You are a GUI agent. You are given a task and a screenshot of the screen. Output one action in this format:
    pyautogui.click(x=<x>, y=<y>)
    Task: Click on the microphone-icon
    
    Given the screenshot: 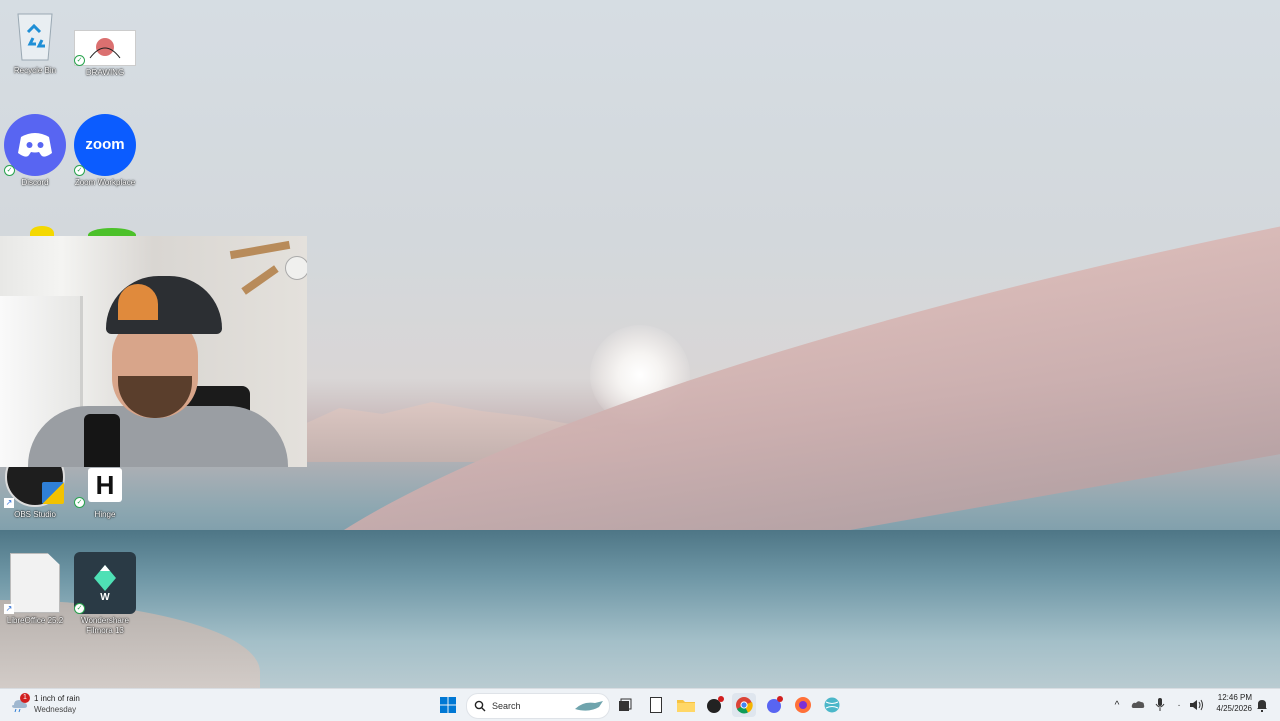 What is the action you would take?
    pyautogui.click(x=1160, y=704)
    